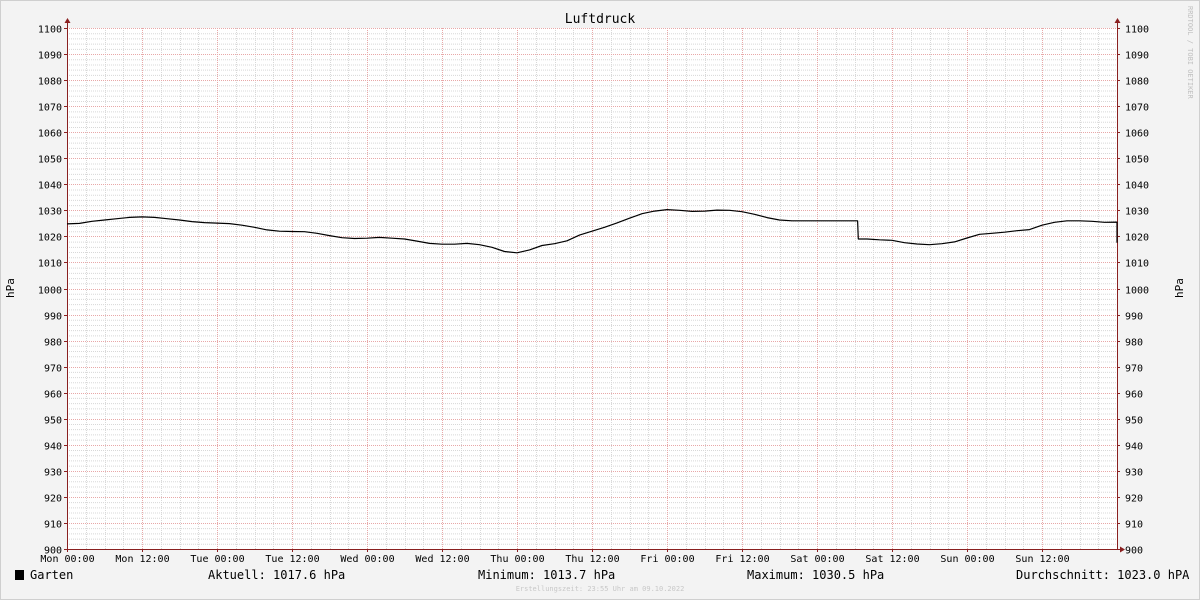 This screenshot has width=1200, height=600. What do you see at coordinates (1134, 473) in the screenshot?
I see `y-tick-label-right: 930` at bounding box center [1134, 473].